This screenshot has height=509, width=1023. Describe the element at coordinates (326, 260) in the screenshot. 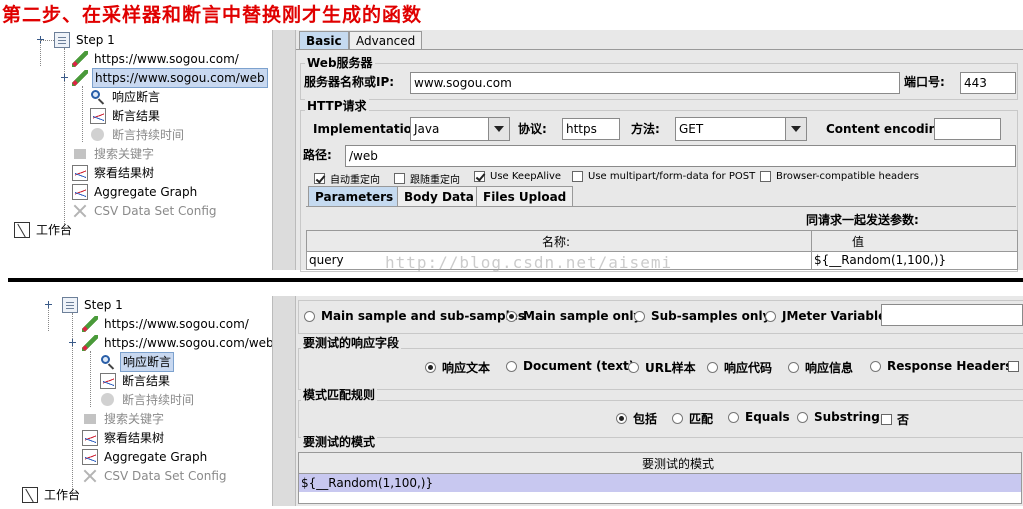

I see `param-name-cell: query` at that location.